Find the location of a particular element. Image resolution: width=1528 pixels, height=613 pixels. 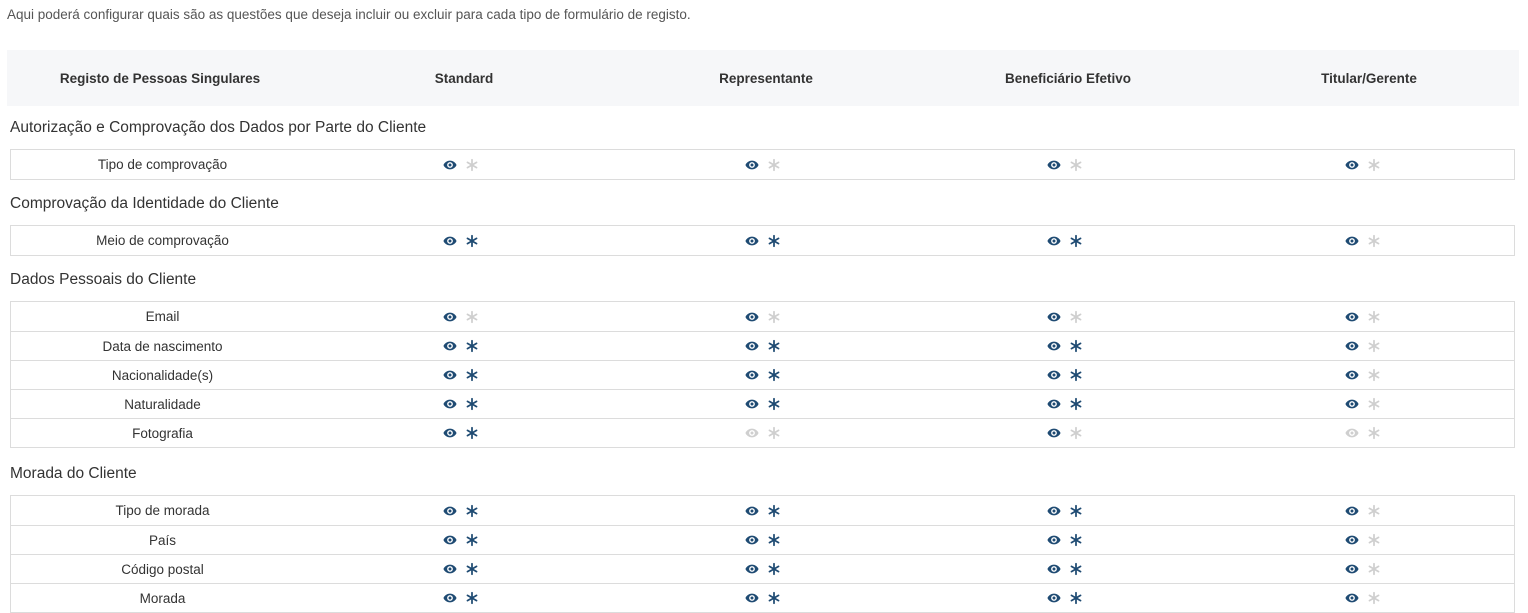

column-header-standard: Standard is located at coordinates (464, 78).